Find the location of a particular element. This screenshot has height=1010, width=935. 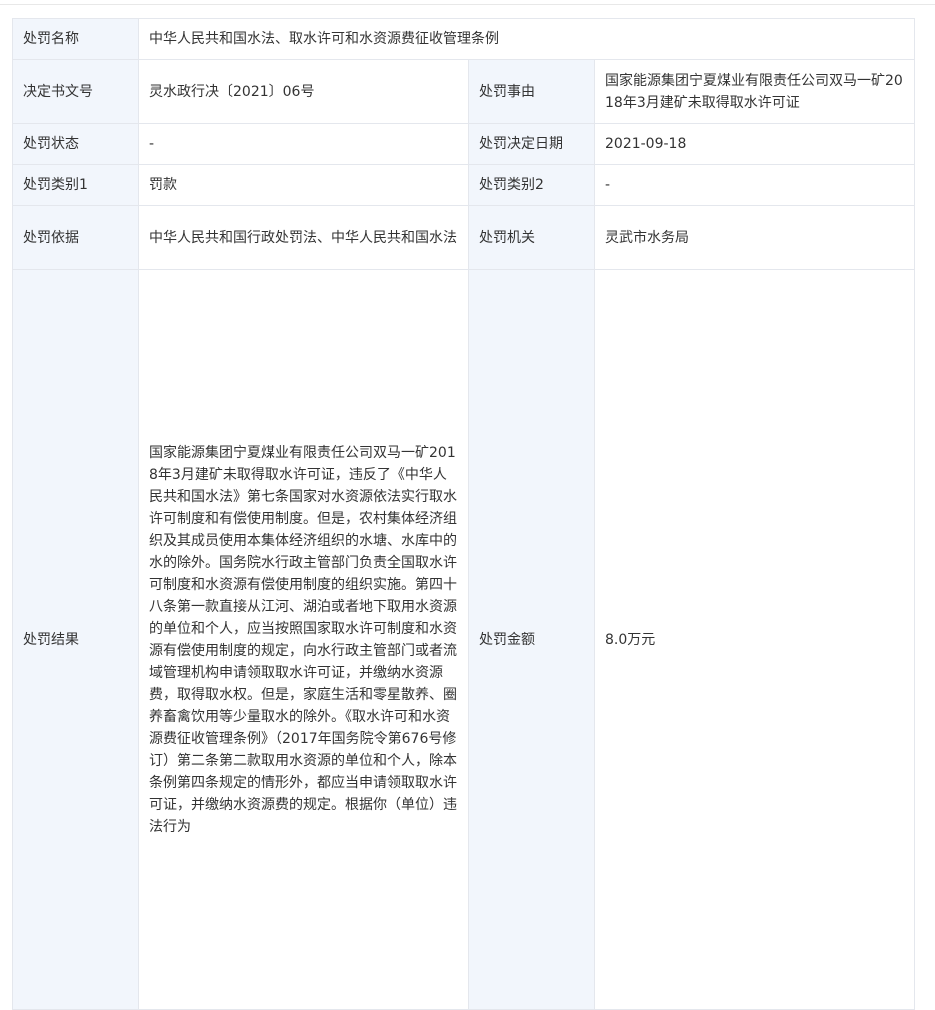

status-label: 处罚状态 is located at coordinates (75, 144).